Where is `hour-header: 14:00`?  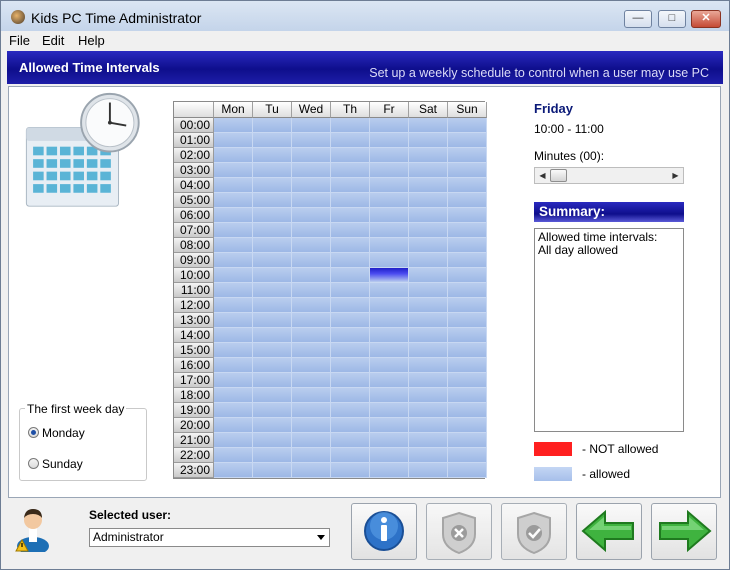
hour-header: 14:00 is located at coordinates (194, 335).